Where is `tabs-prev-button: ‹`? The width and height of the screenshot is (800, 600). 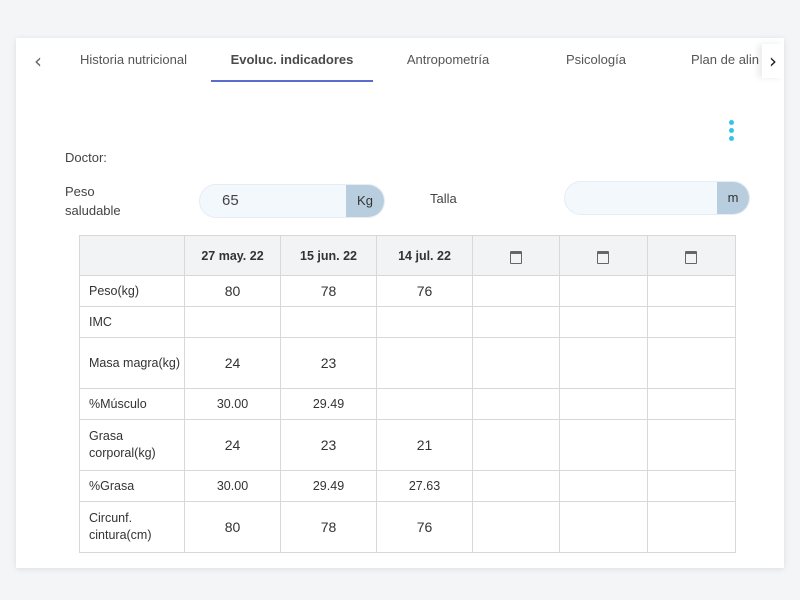
tabs-prev-button: ‹ is located at coordinates (38, 61).